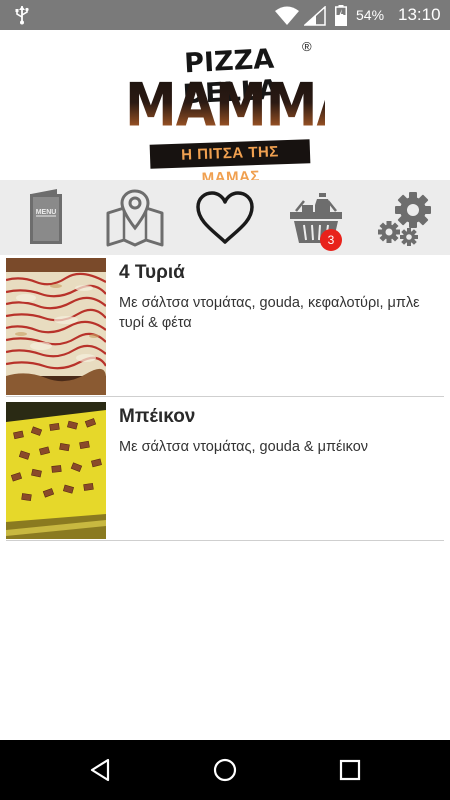 The width and height of the screenshot is (450, 800). Describe the element at coordinates (287, 15) in the screenshot. I see `wifi-icon` at that location.